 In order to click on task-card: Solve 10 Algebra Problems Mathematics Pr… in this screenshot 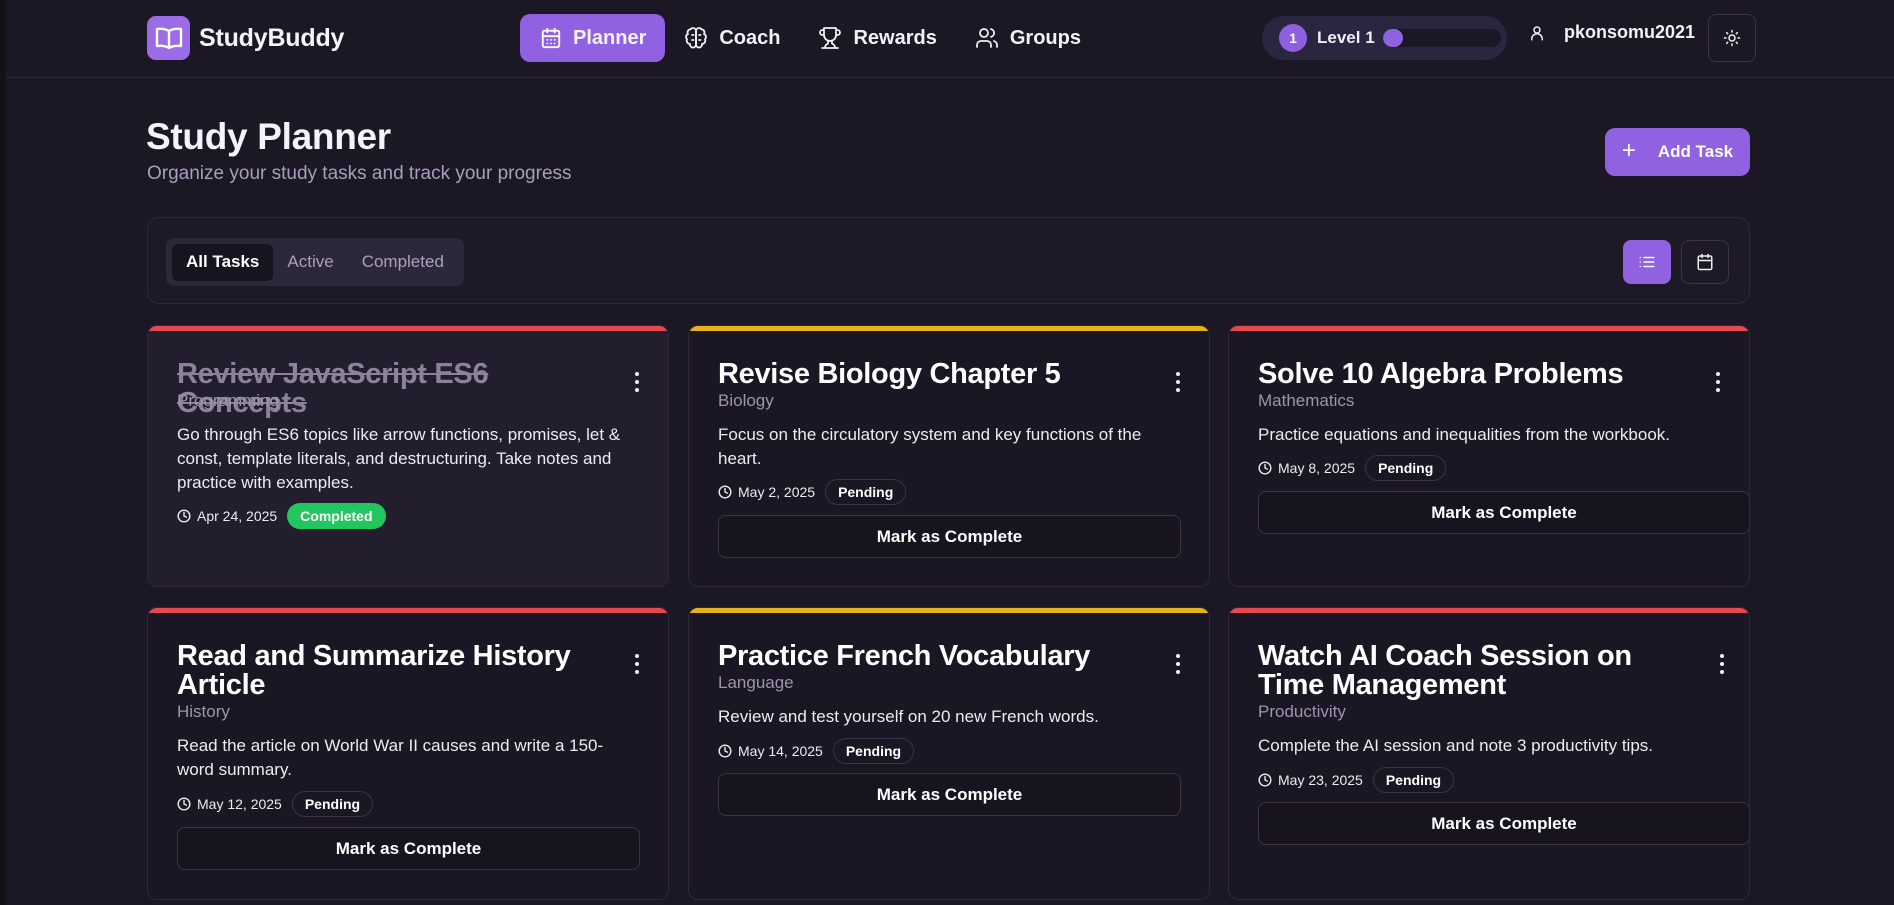, I will do `click(1489, 456)`.